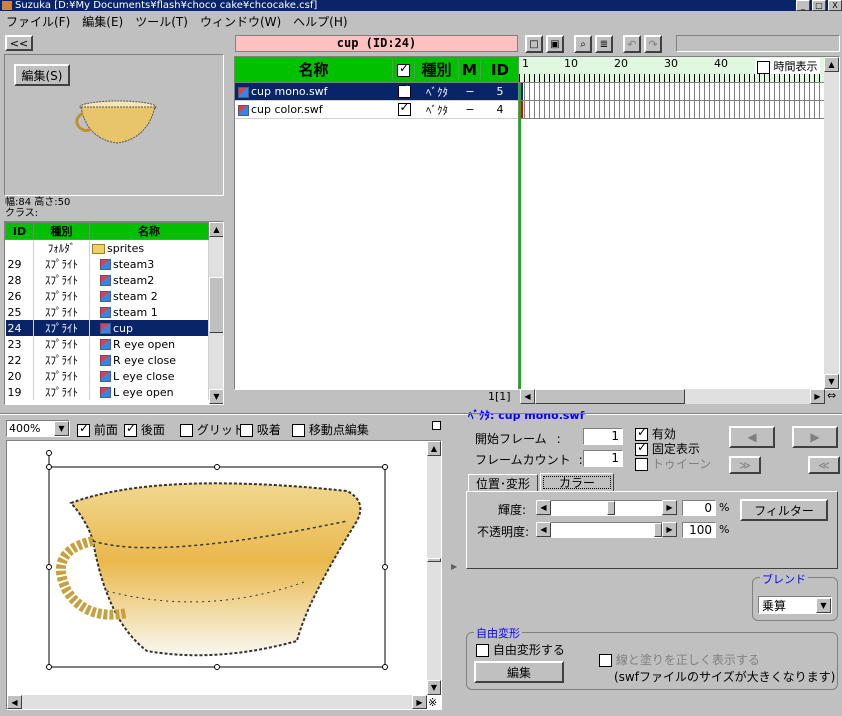 The width and height of the screenshot is (842, 716). I want to click on tl-scroll-right-icon: ▶, so click(817, 396).